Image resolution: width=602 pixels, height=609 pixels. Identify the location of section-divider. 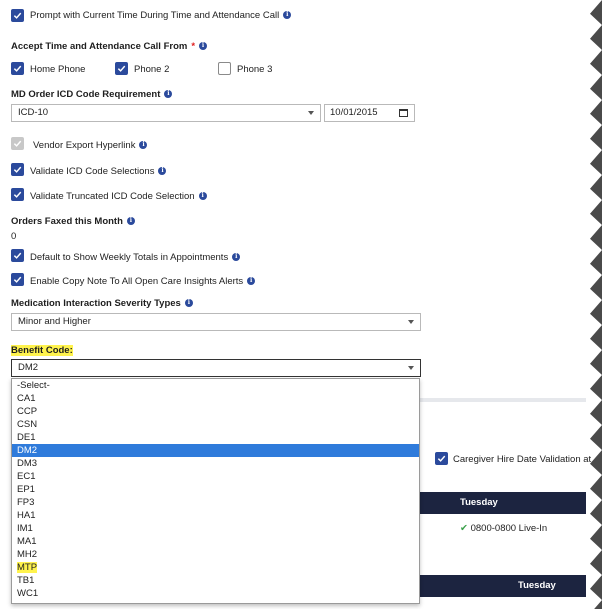
(503, 400).